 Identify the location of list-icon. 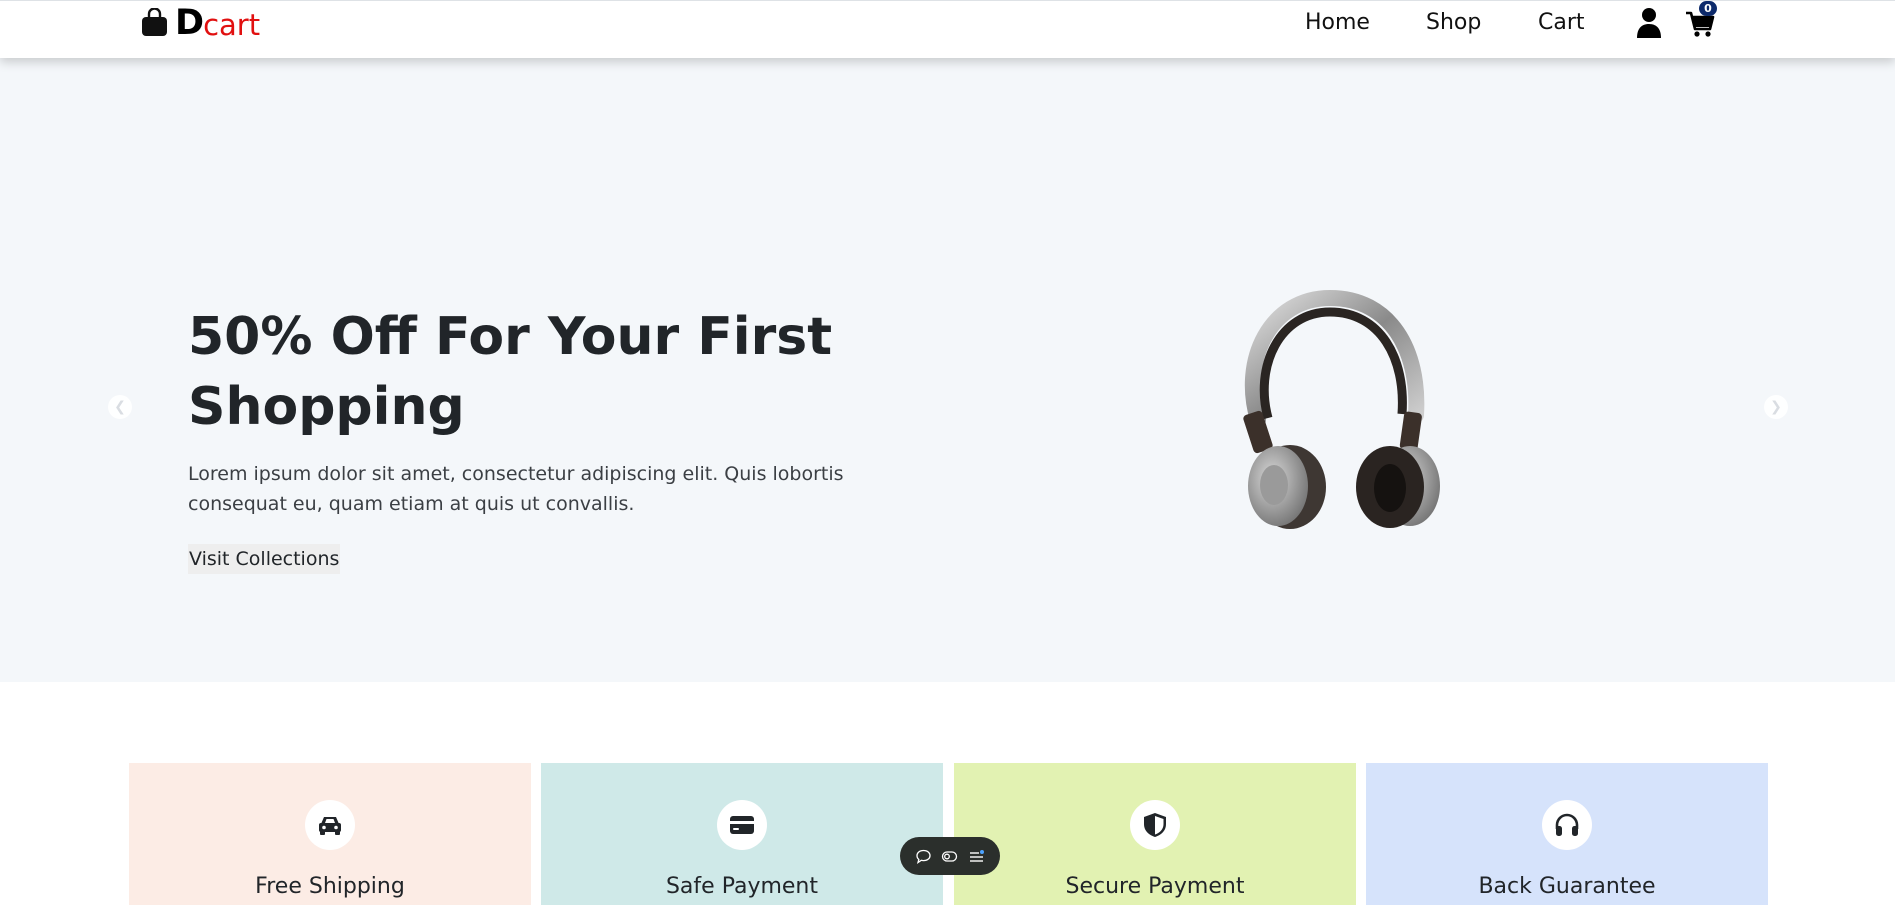
(976, 856).